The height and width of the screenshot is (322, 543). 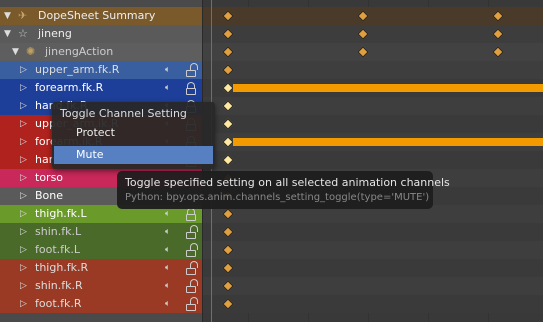 What do you see at coordinates (96, 16) in the screenshot?
I see `channel-label: DopeSheet Summary` at bounding box center [96, 16].